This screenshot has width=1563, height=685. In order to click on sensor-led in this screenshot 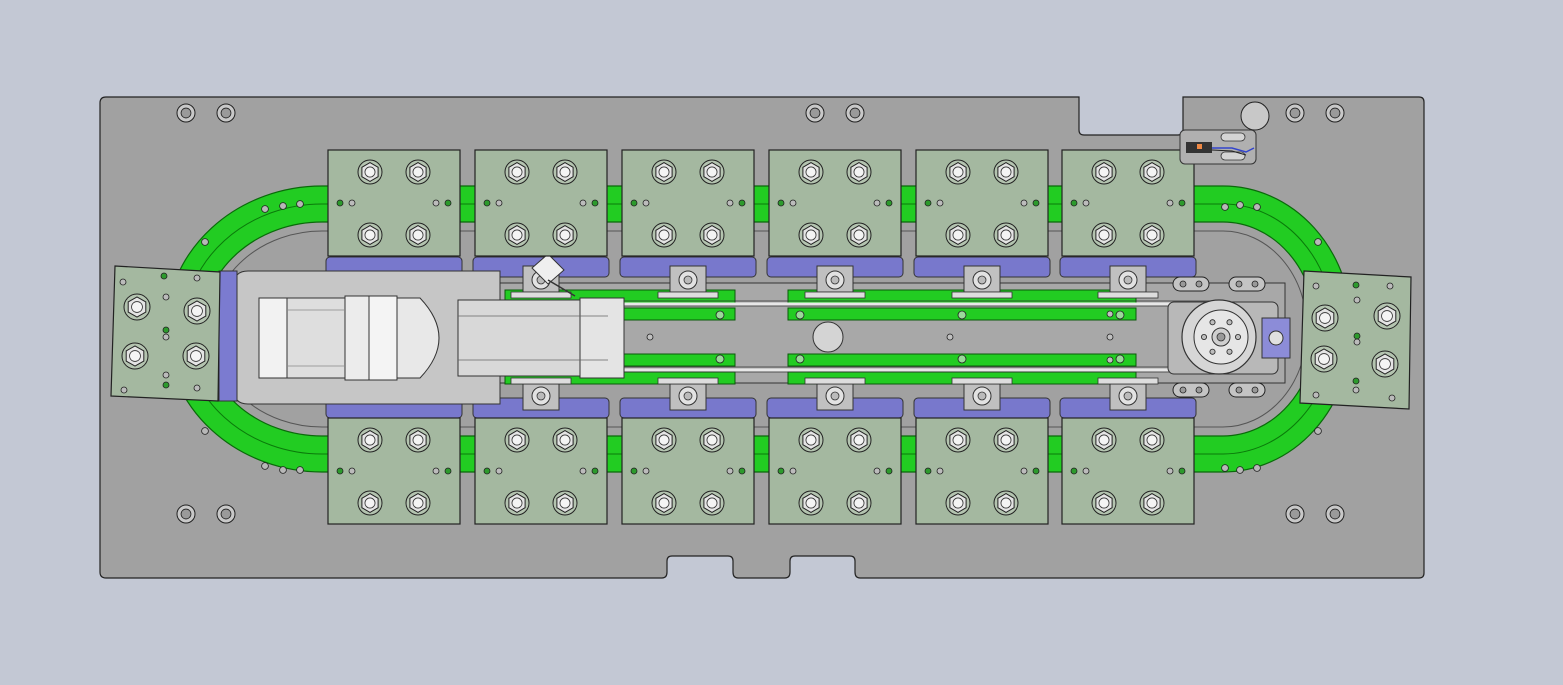, I will do `click(1199, 146)`.